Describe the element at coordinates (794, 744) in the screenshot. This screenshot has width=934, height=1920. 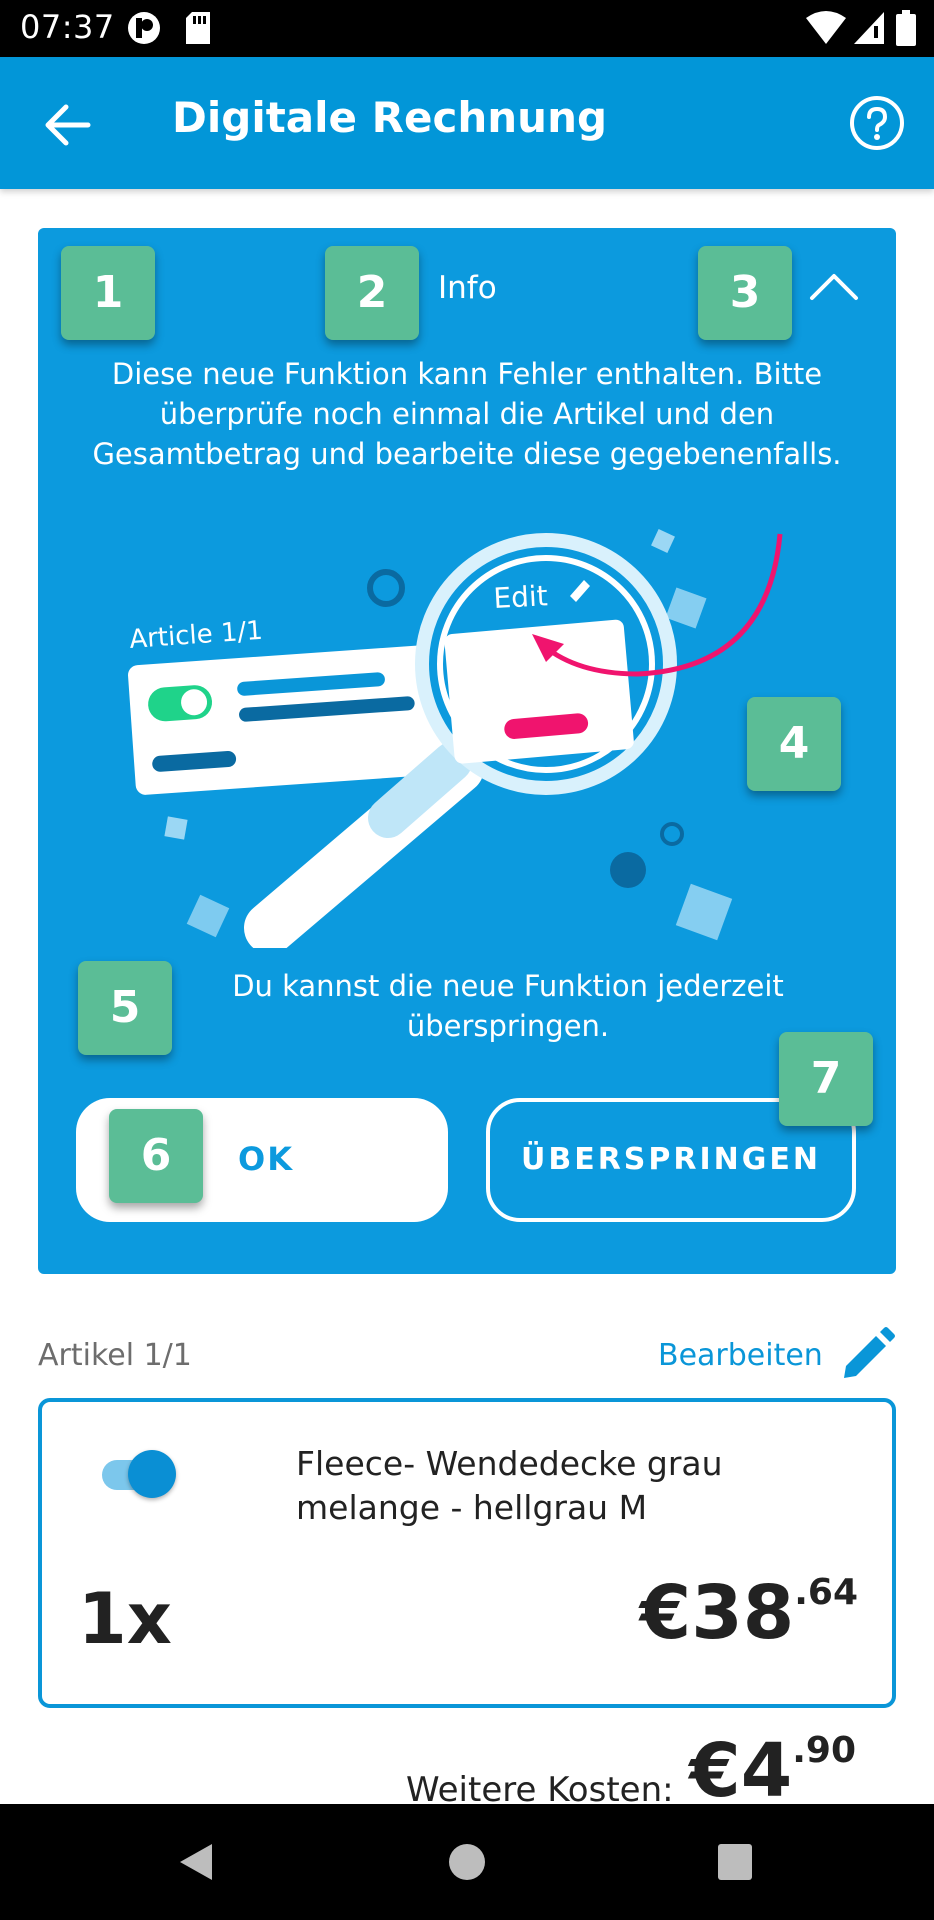
I see `badge-4: 4` at that location.